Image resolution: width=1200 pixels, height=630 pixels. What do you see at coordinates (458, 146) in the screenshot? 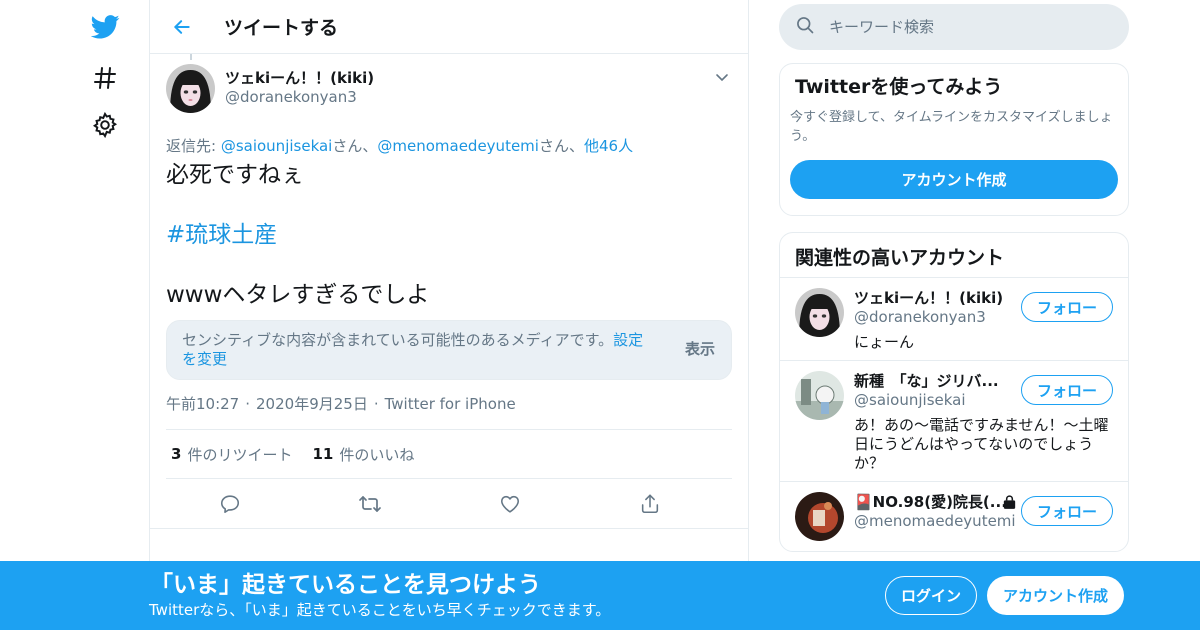
I see `reply-user-link: @menomaedeyutemi` at bounding box center [458, 146].